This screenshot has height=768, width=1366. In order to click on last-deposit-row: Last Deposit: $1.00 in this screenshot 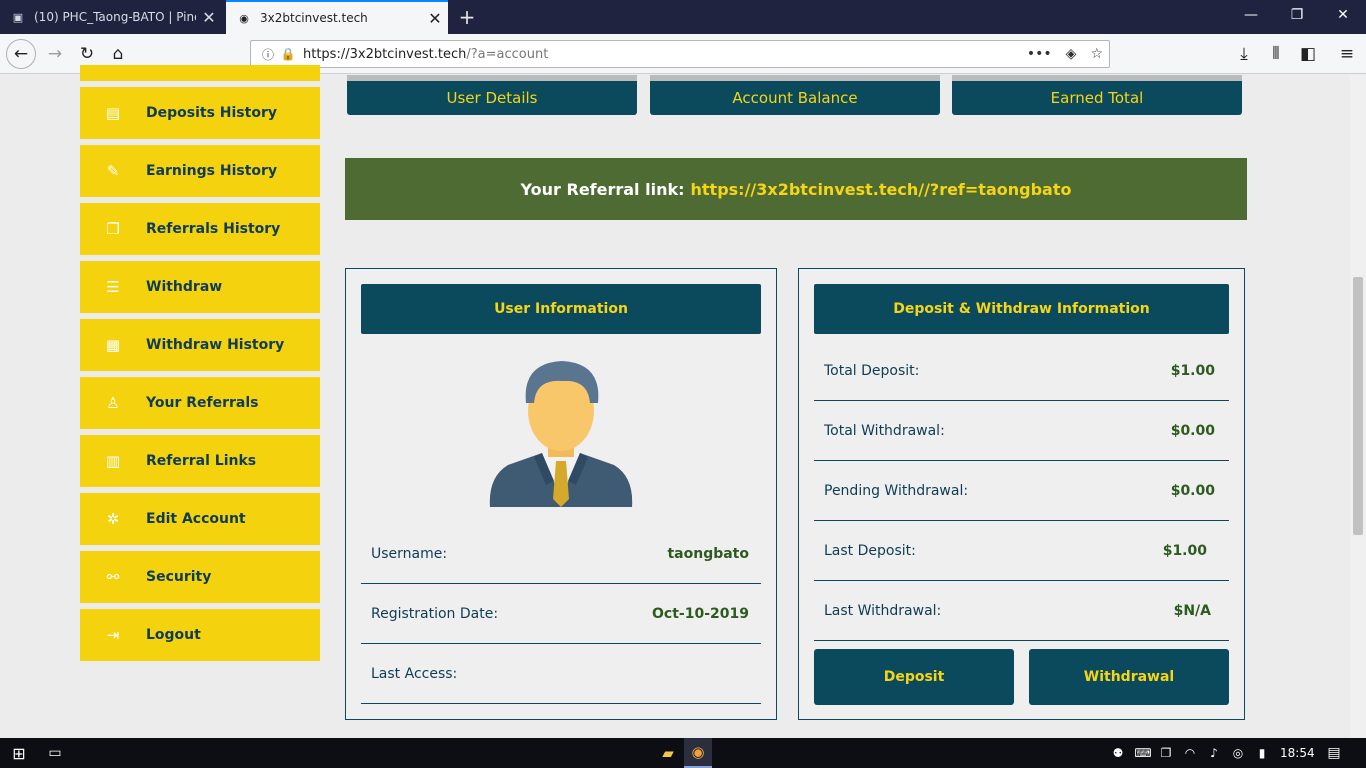, I will do `click(1021, 551)`.